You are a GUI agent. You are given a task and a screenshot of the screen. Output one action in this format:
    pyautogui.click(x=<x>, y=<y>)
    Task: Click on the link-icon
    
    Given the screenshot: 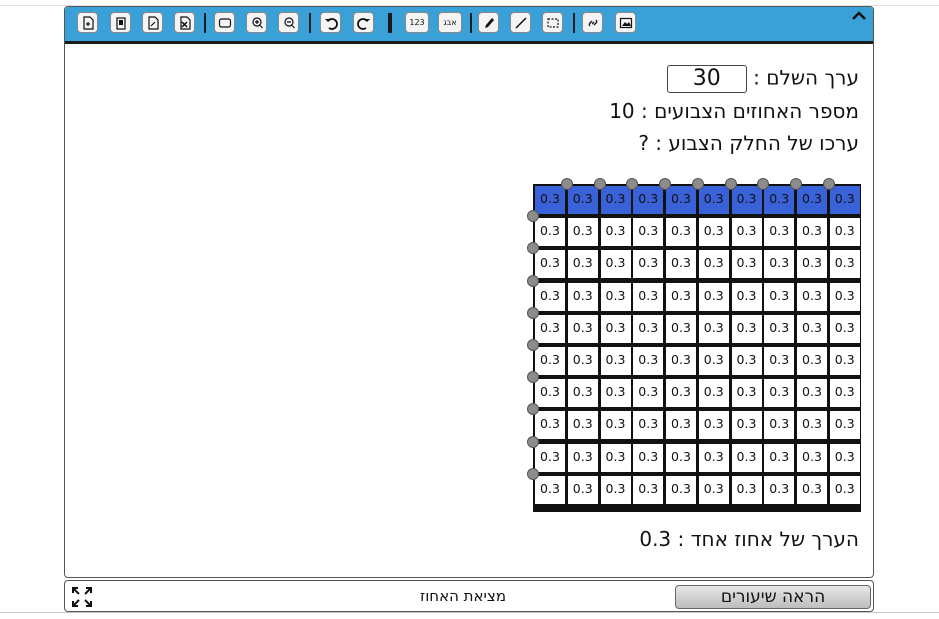 What is the action you would take?
    pyautogui.click(x=592, y=22)
    